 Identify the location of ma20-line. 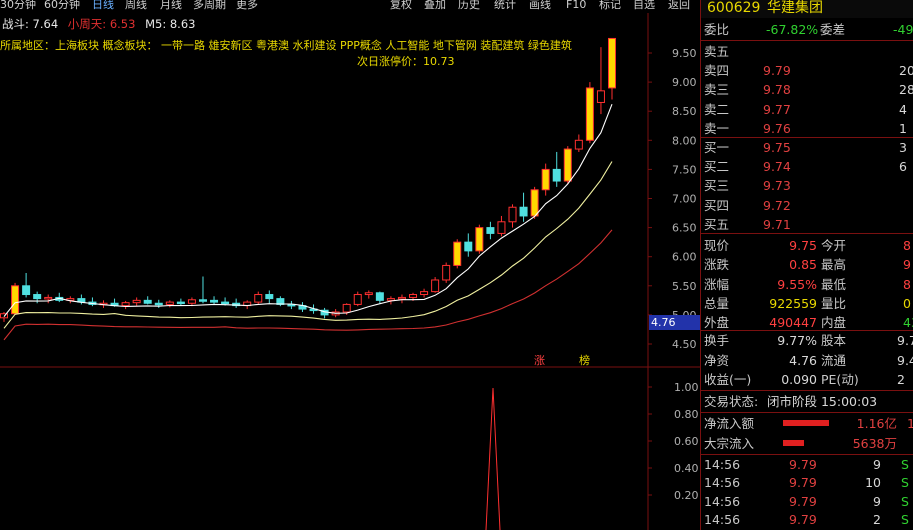
(308, 285).